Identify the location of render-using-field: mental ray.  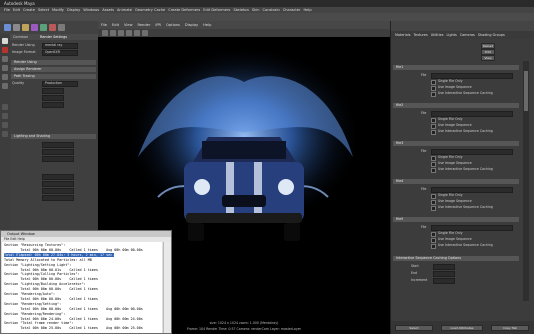
(60, 46).